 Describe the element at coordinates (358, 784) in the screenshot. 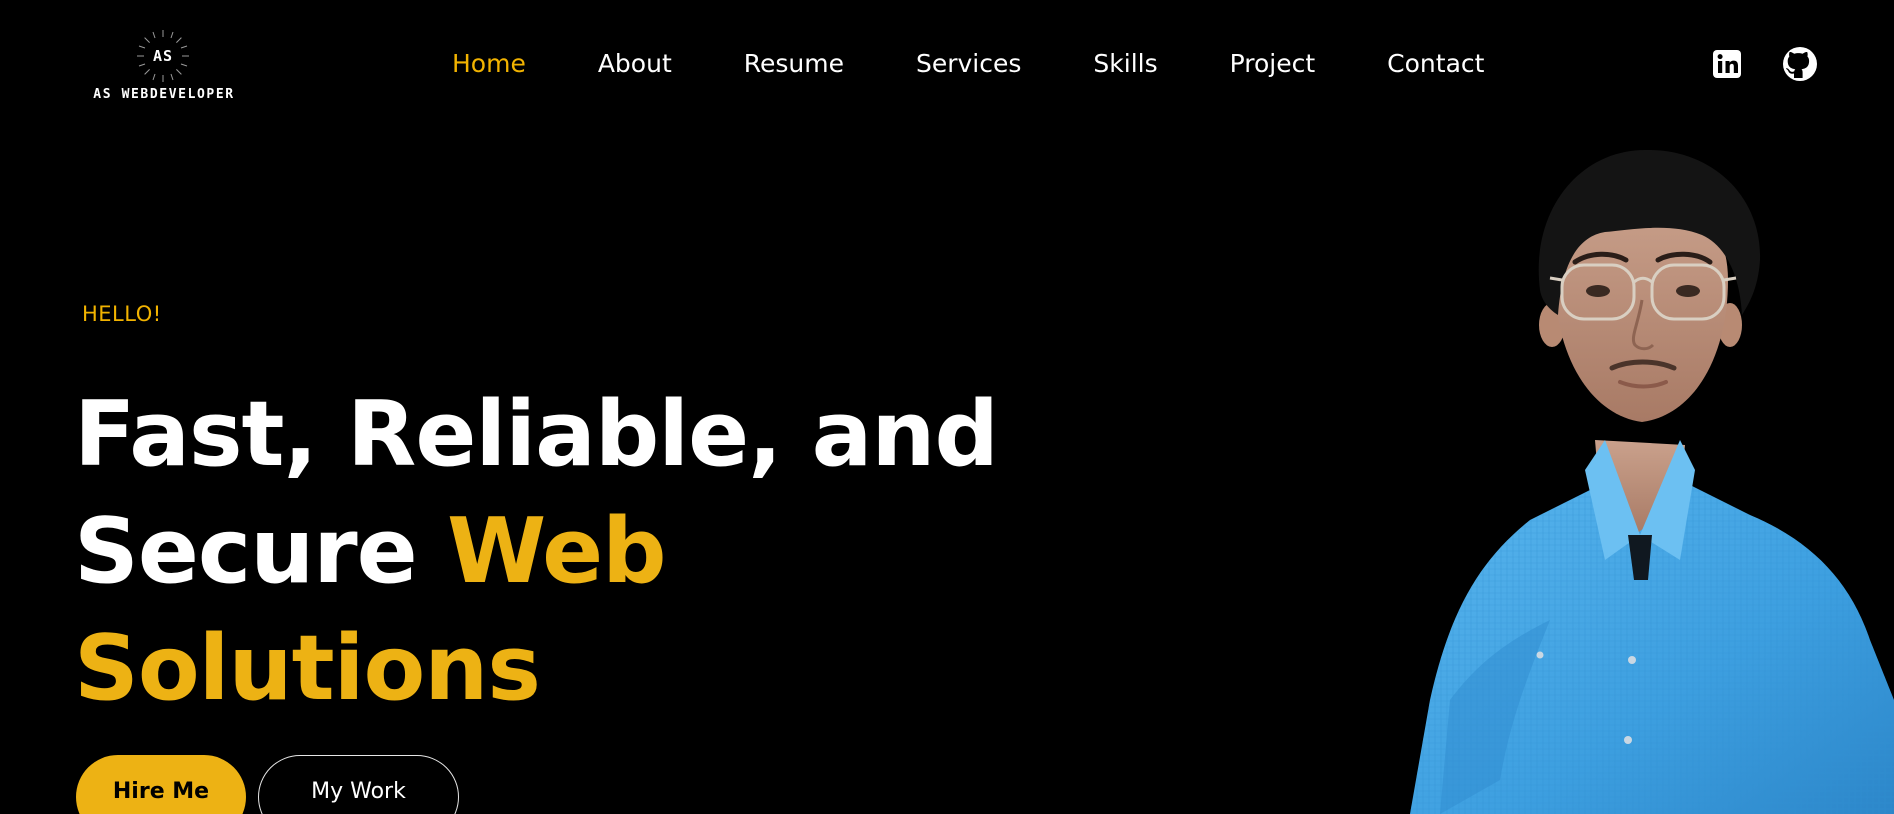

I see `my-work-button: My Work` at that location.